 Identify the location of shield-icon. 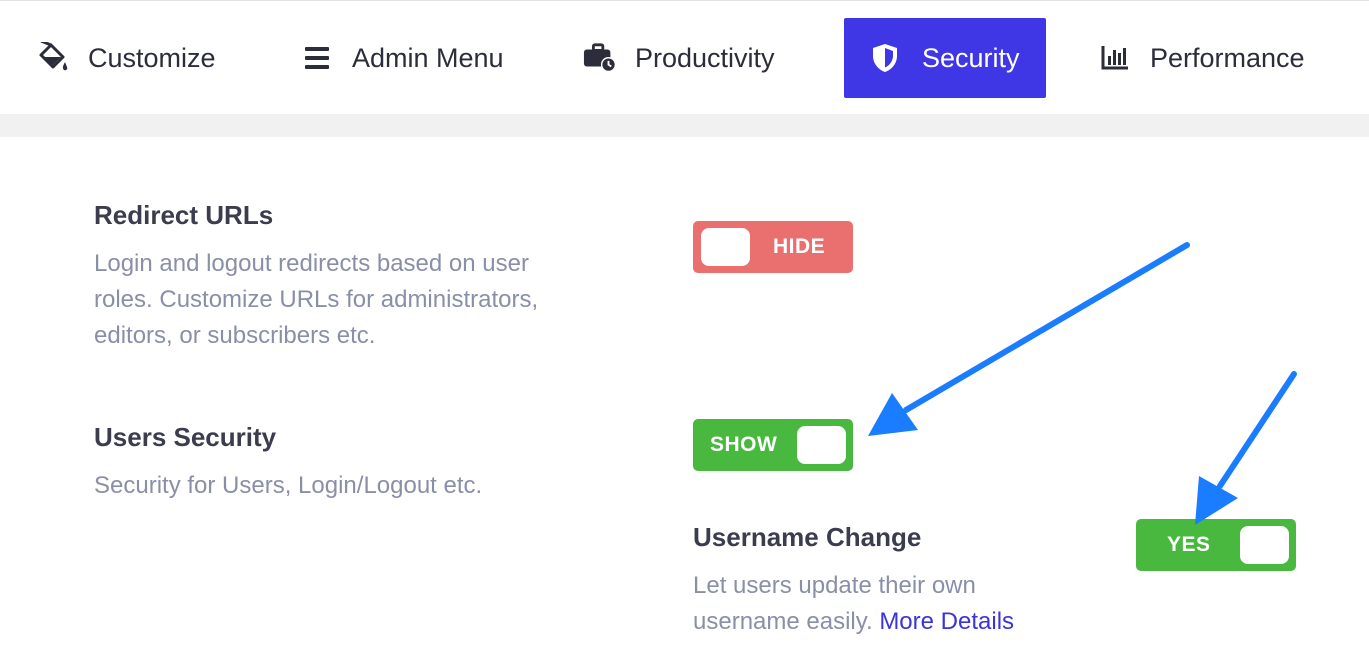
(885, 58).